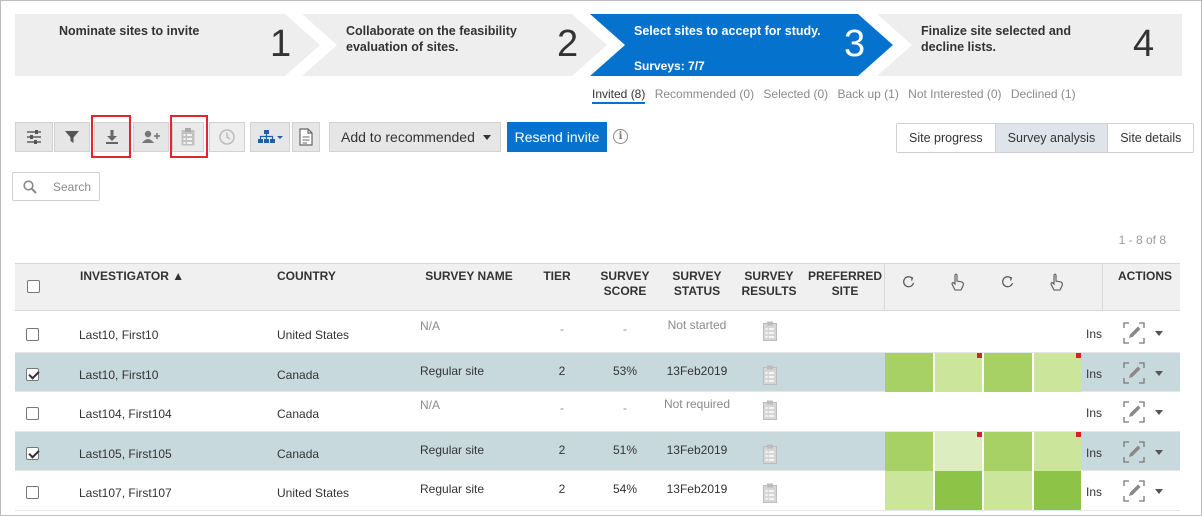  I want to click on survey-highlight, so click(189, 136).